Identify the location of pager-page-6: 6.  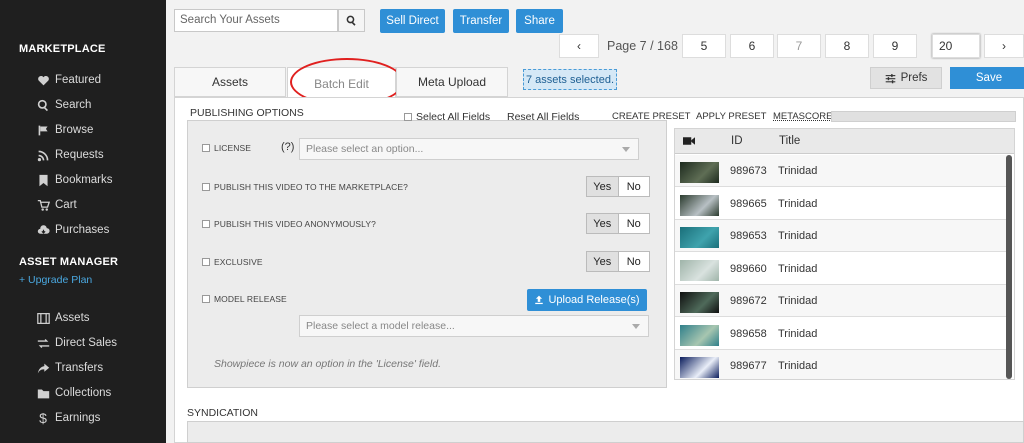
(752, 46).